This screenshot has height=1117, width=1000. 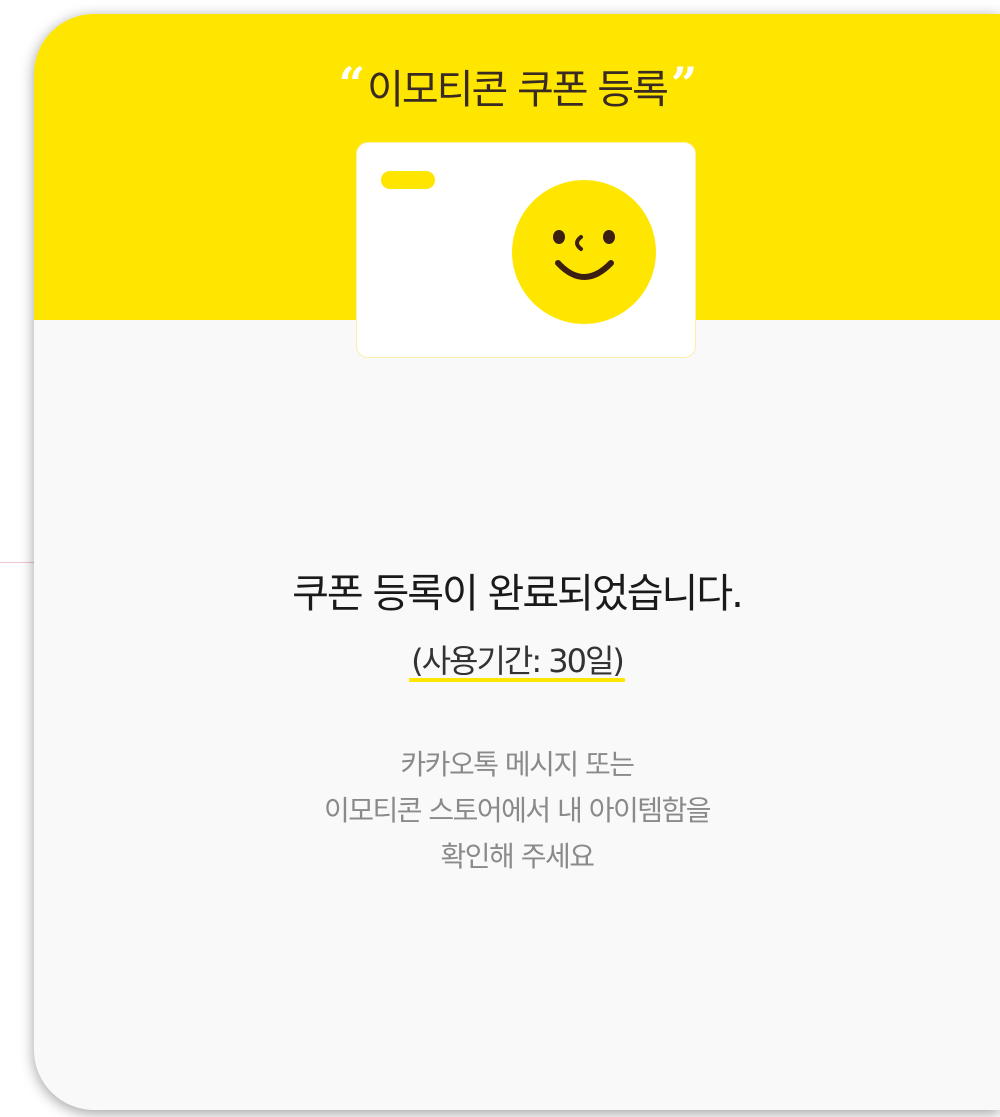 I want to click on close-quote-icon: ”, so click(x=684, y=84).